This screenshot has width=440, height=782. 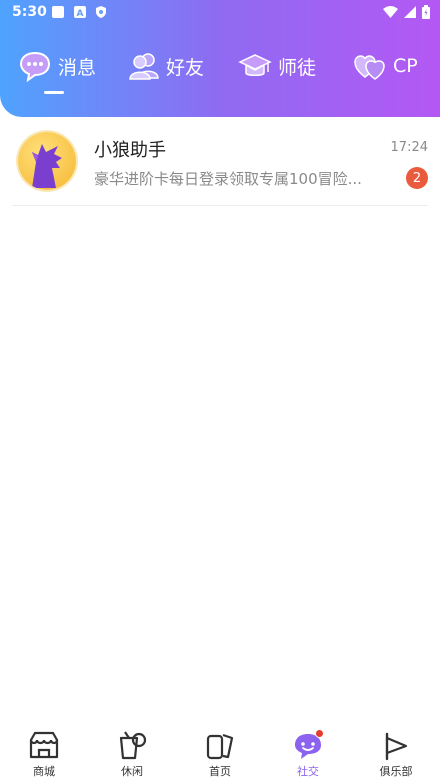 What do you see at coordinates (369, 67) in the screenshot?
I see `hearts-icon` at bounding box center [369, 67].